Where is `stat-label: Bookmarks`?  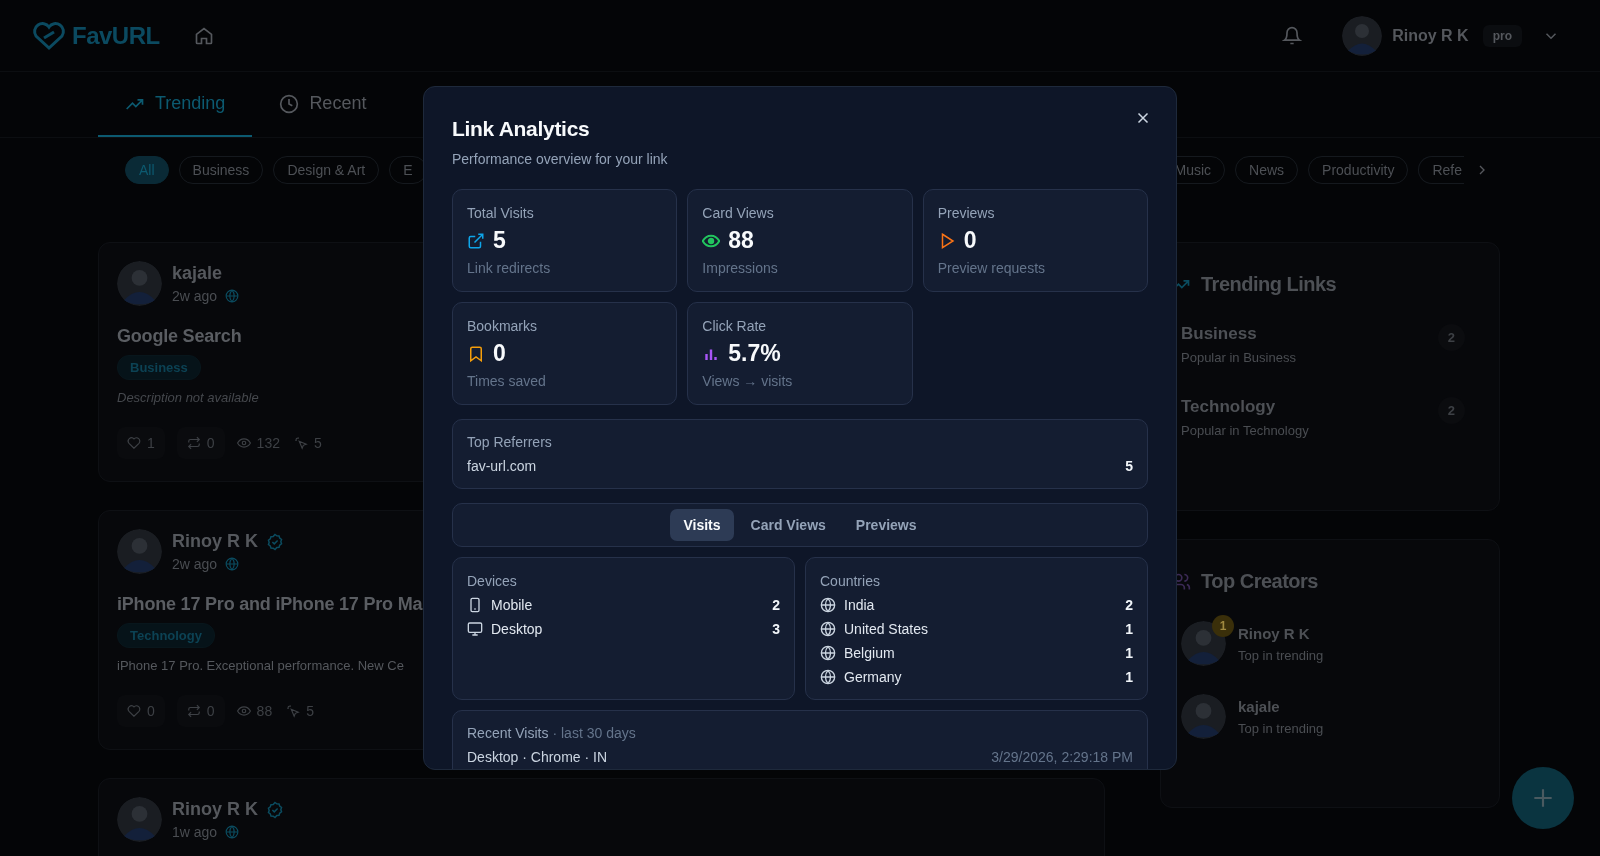 stat-label: Bookmarks is located at coordinates (503, 326).